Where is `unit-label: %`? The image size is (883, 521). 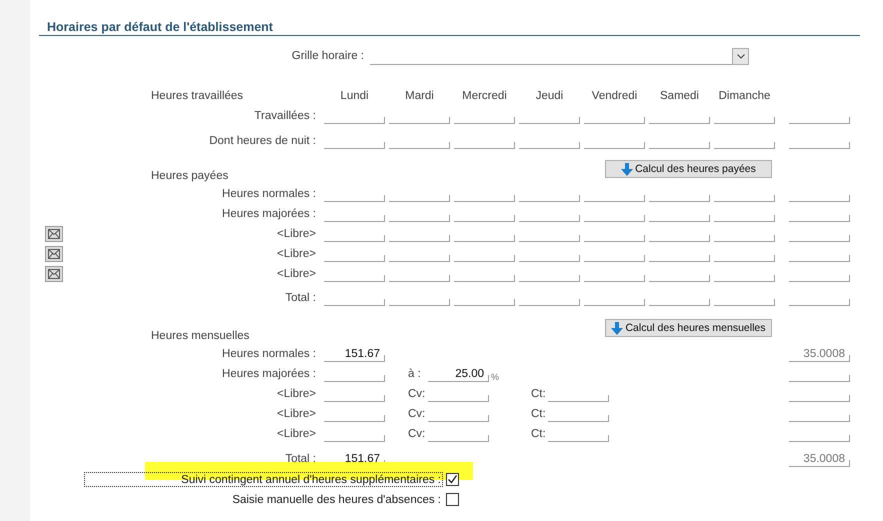 unit-label: % is located at coordinates (495, 377).